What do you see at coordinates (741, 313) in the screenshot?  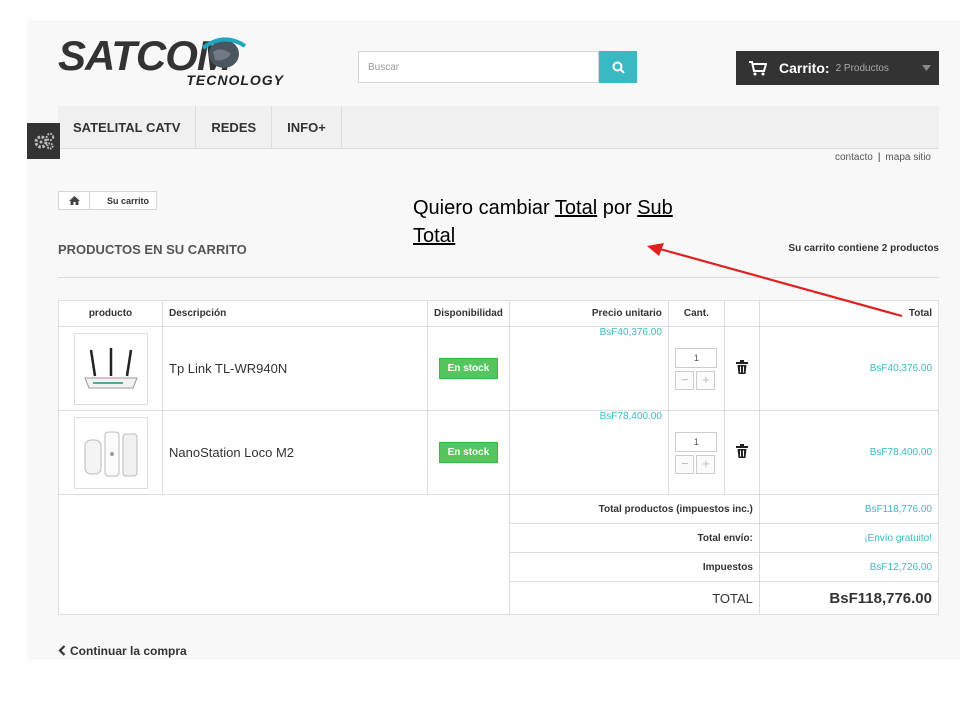 I see `col-delete` at bounding box center [741, 313].